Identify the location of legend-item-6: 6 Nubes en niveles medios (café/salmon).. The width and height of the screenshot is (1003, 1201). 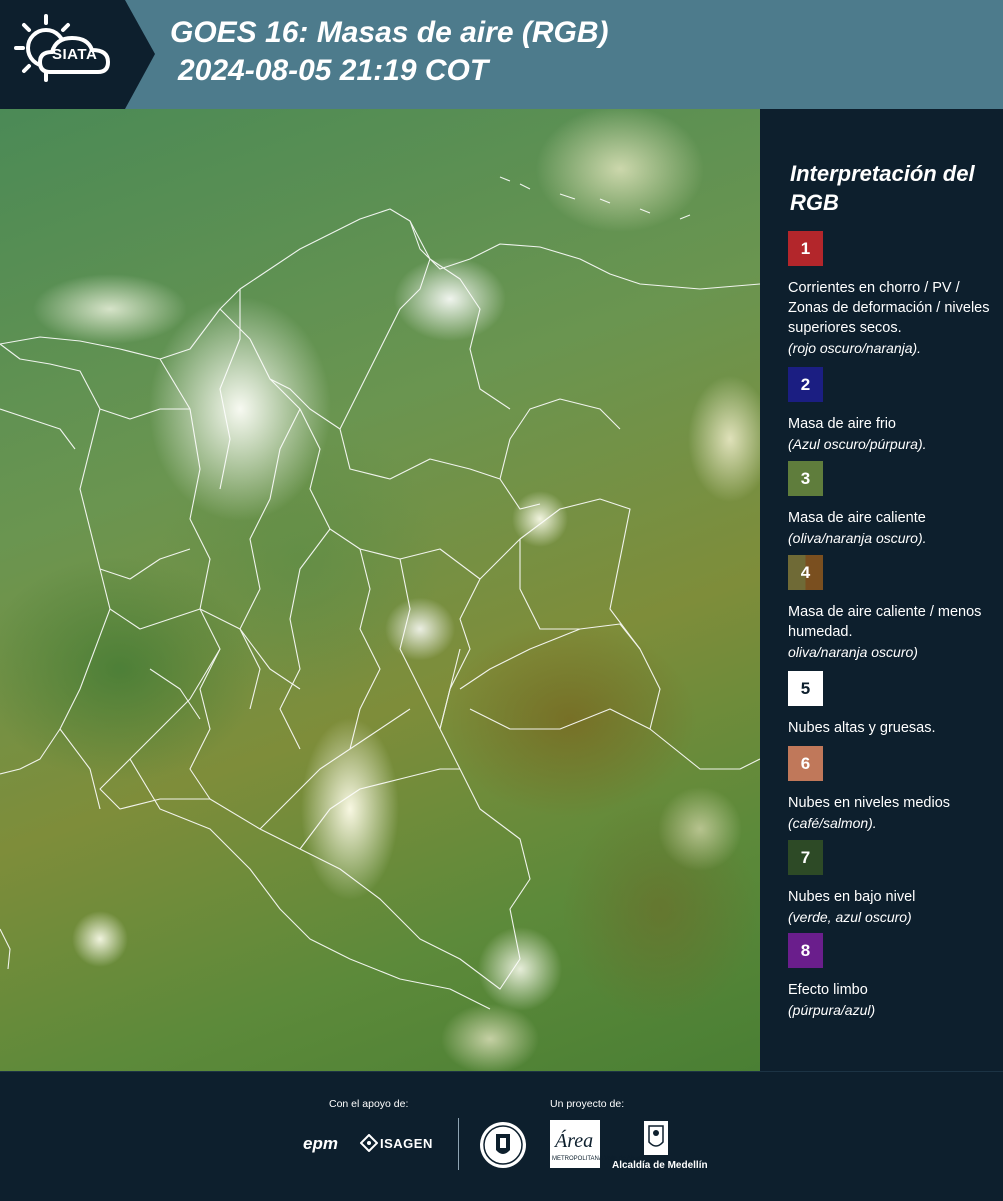
(893, 789).